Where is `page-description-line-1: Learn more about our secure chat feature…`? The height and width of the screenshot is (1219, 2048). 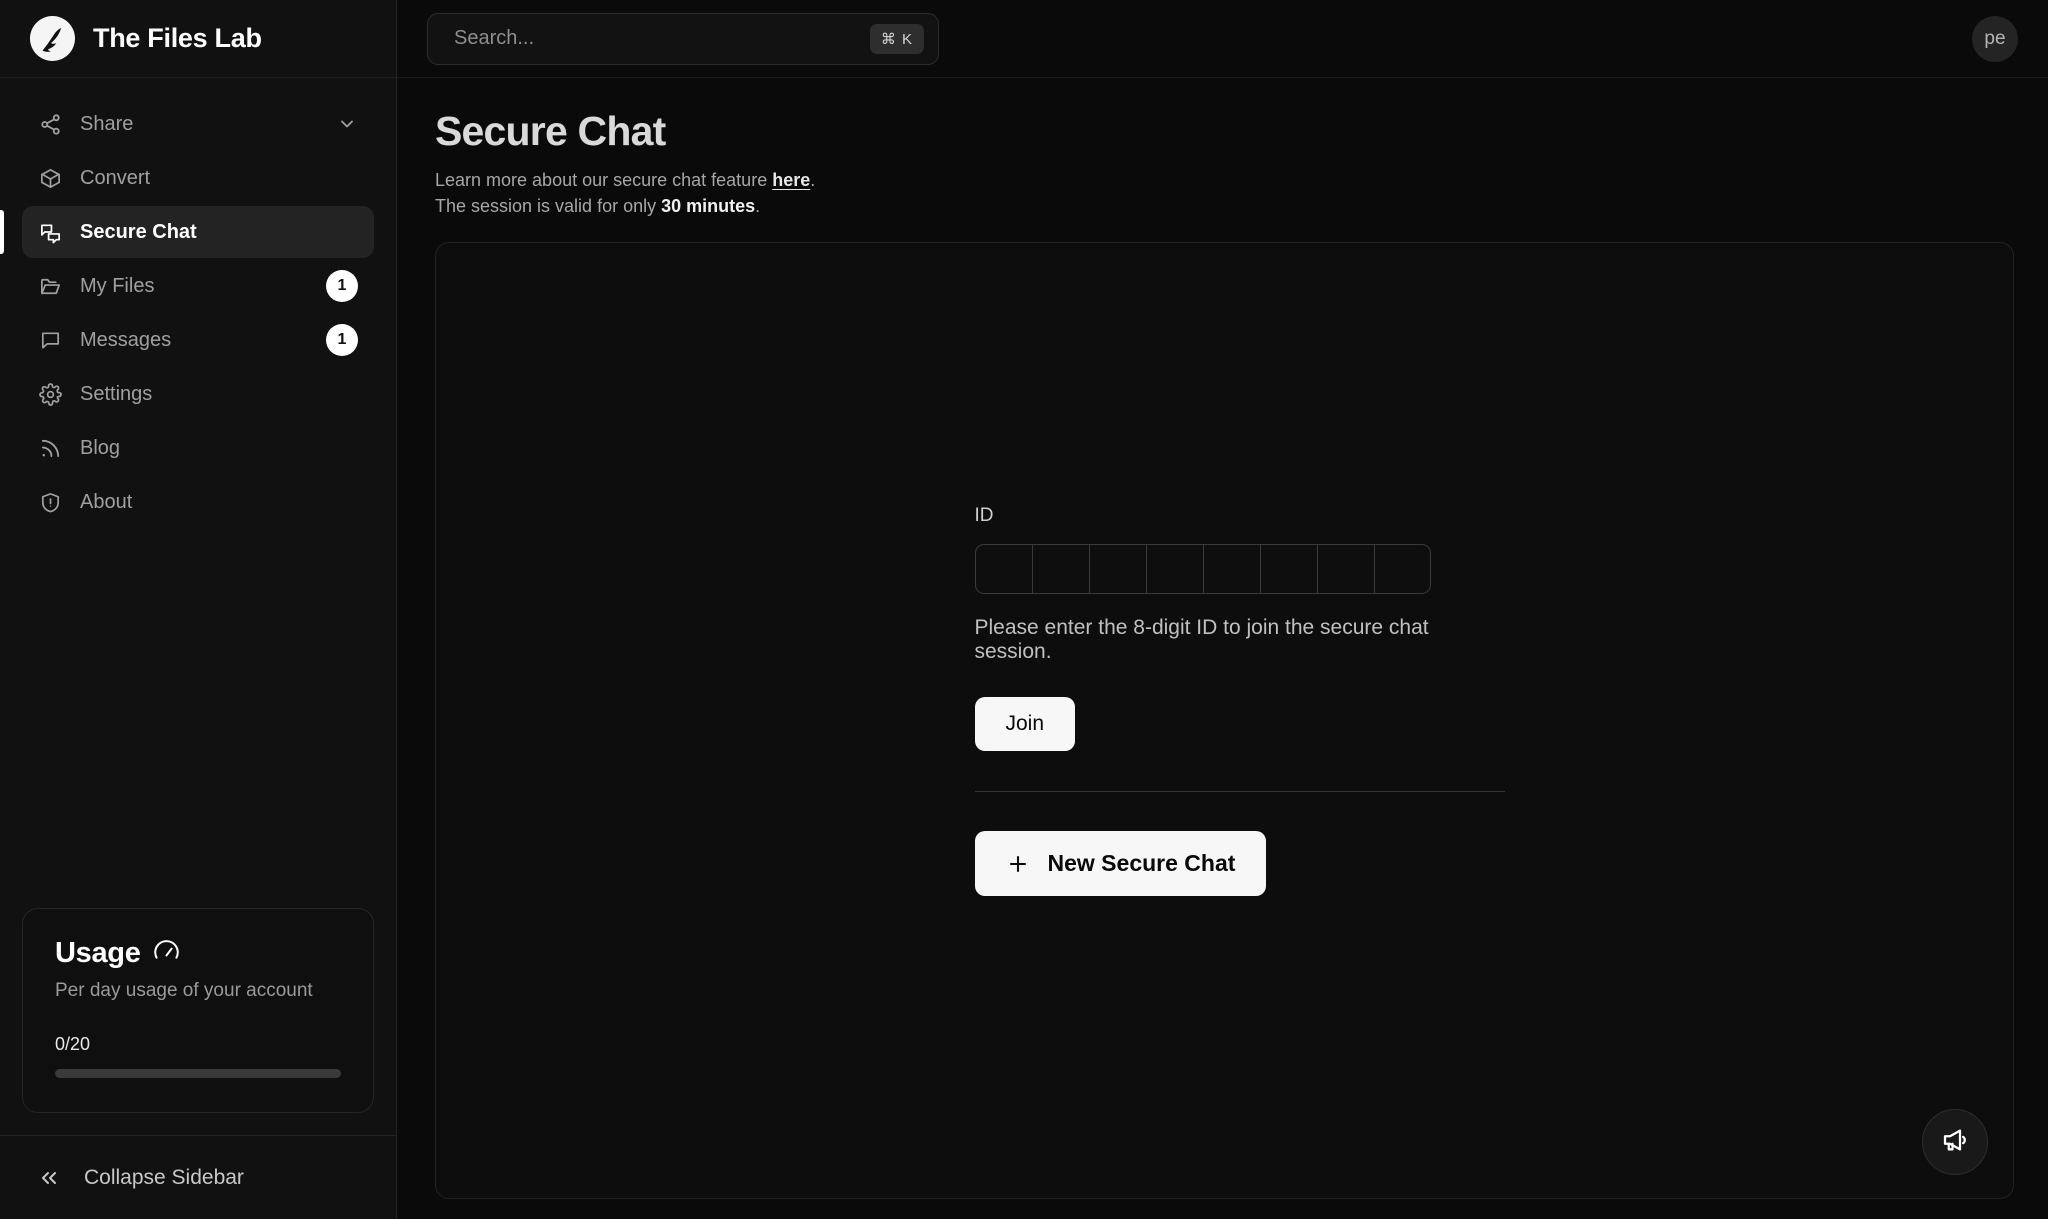
page-description-line-1: Learn more about our secure chat feature… is located at coordinates (1241, 180).